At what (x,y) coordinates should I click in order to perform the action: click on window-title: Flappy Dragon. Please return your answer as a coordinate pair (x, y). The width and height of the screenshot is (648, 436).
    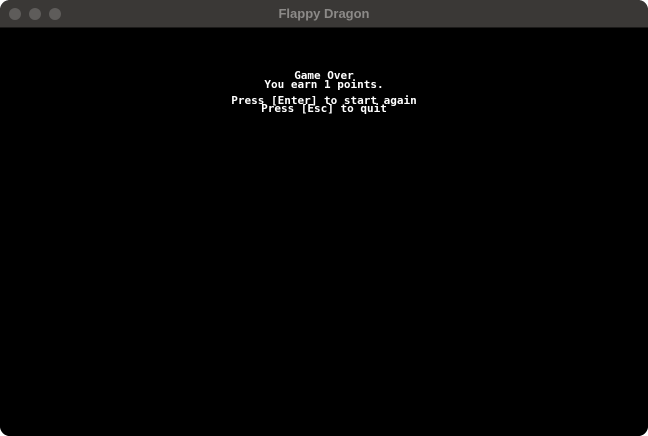
    Looking at the image, I should click on (324, 13).